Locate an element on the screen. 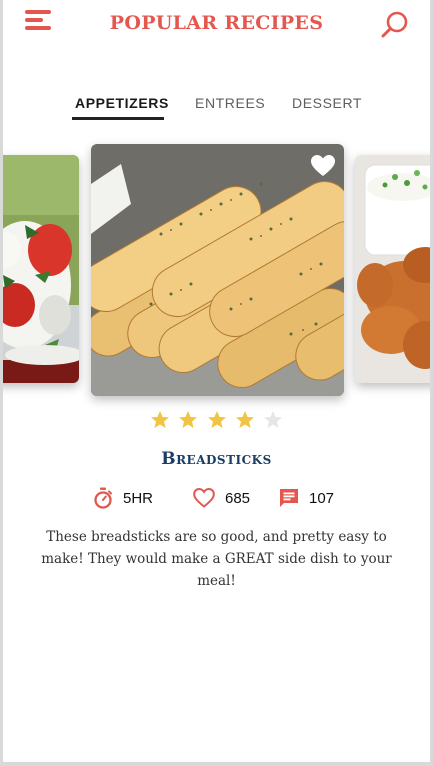 The height and width of the screenshot is (766, 433). recipe-title: Breadsticks is located at coordinates (216, 459).